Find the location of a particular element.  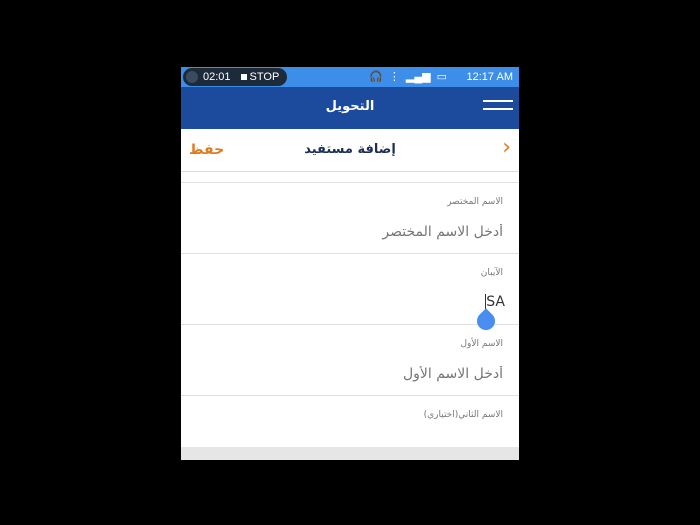

page-title: التحويل is located at coordinates (350, 106).